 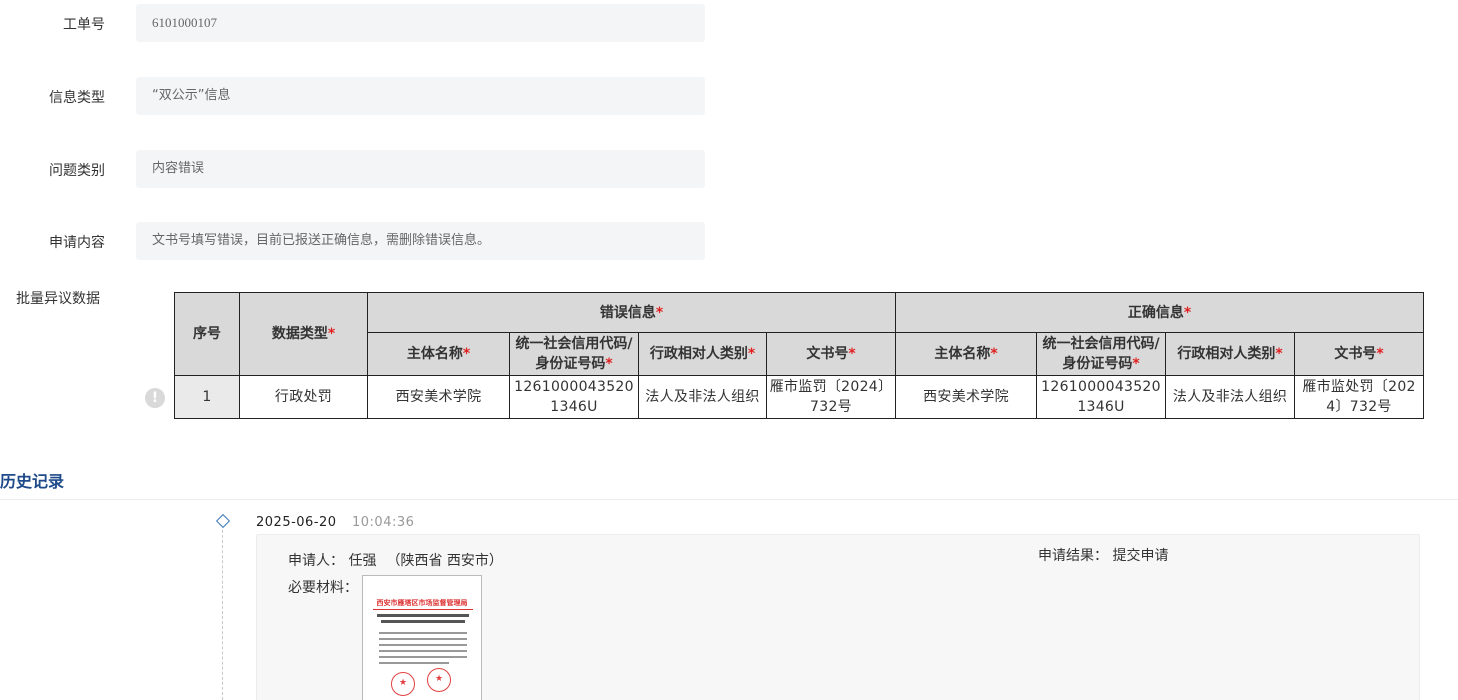 I want to click on col-header-wrong-doc-no: 文书号*, so click(x=831, y=354).